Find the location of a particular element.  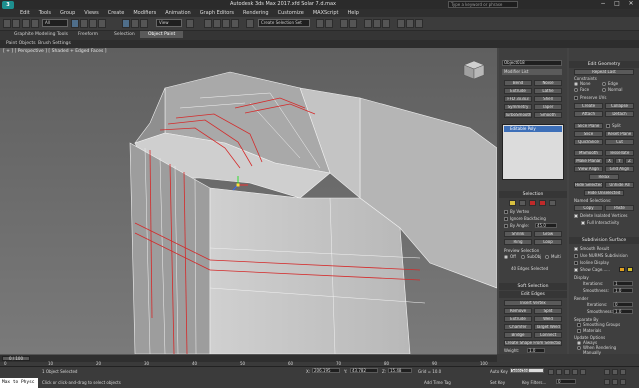

edit-named-sets-icon is located at coordinates (250, 23).